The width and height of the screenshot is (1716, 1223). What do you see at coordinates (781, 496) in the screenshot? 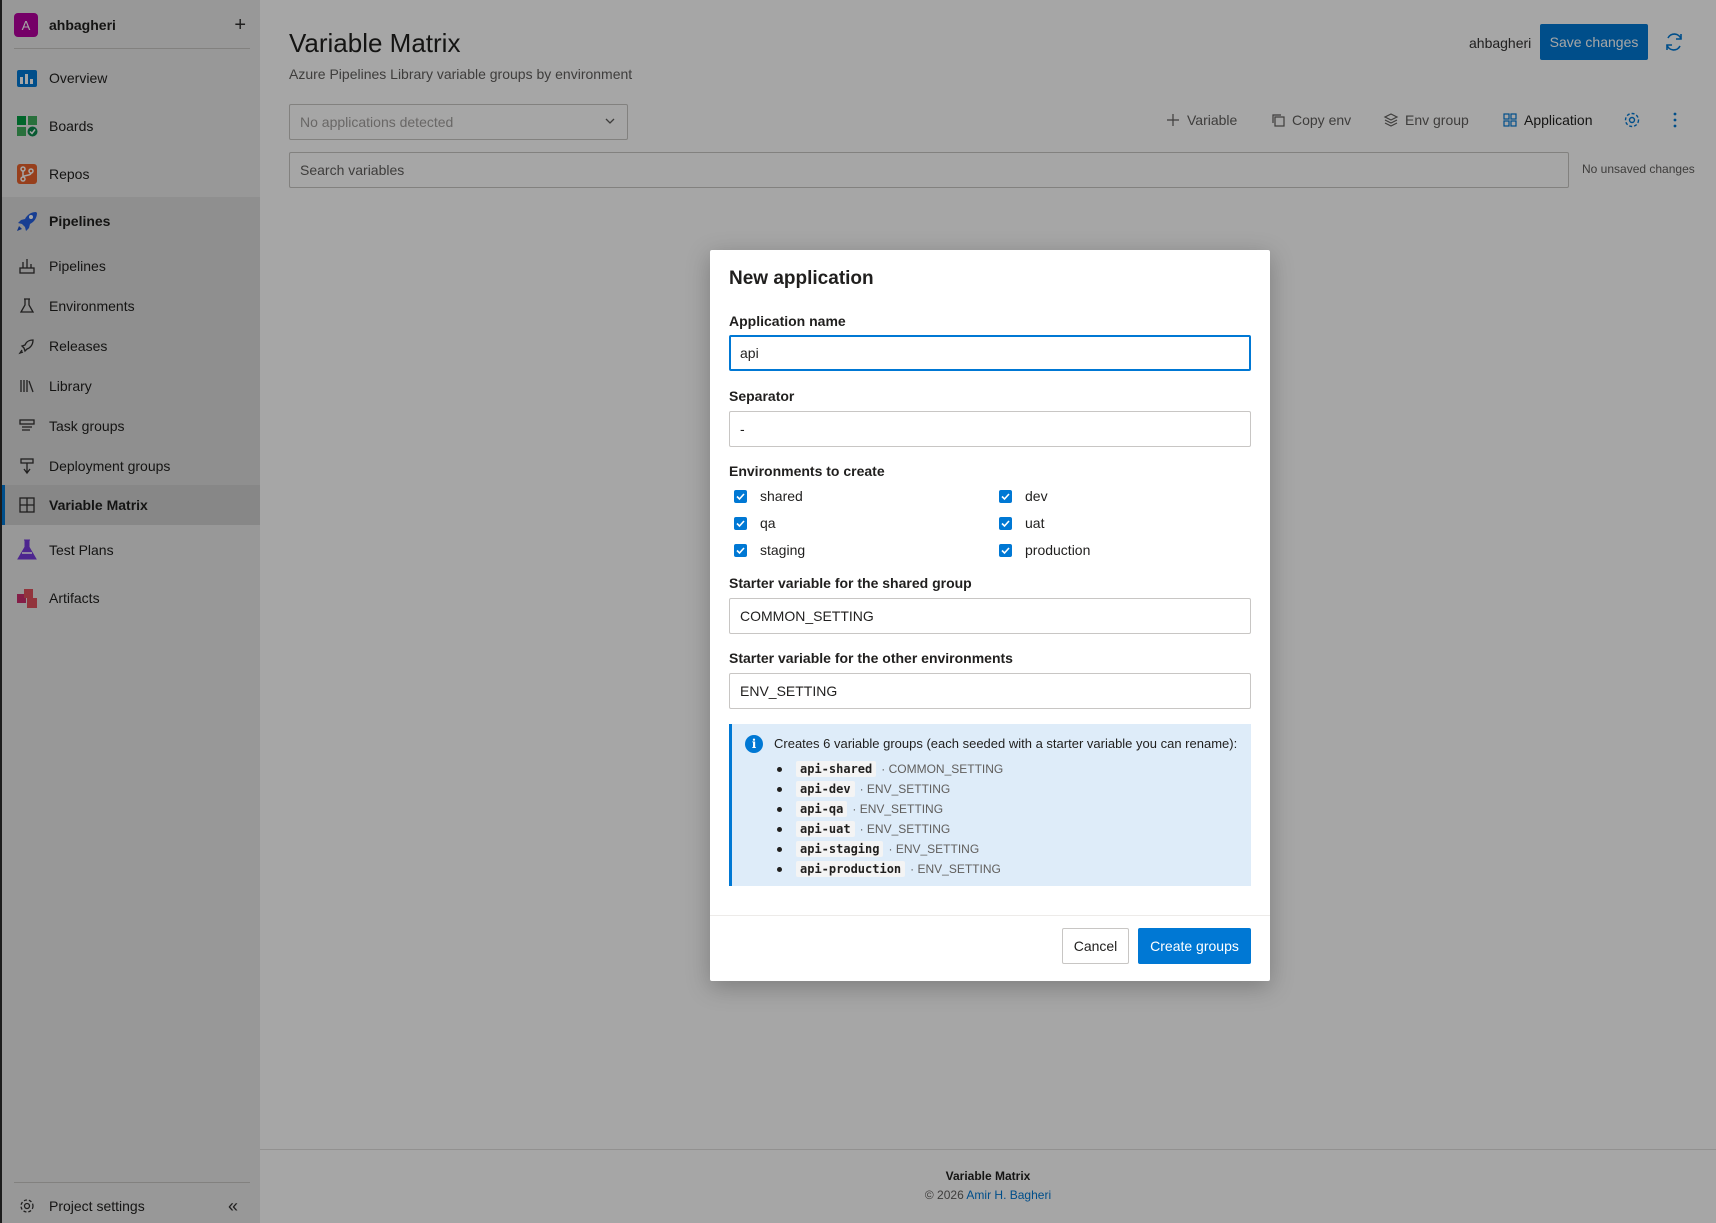
I see `env-name: shared` at bounding box center [781, 496].